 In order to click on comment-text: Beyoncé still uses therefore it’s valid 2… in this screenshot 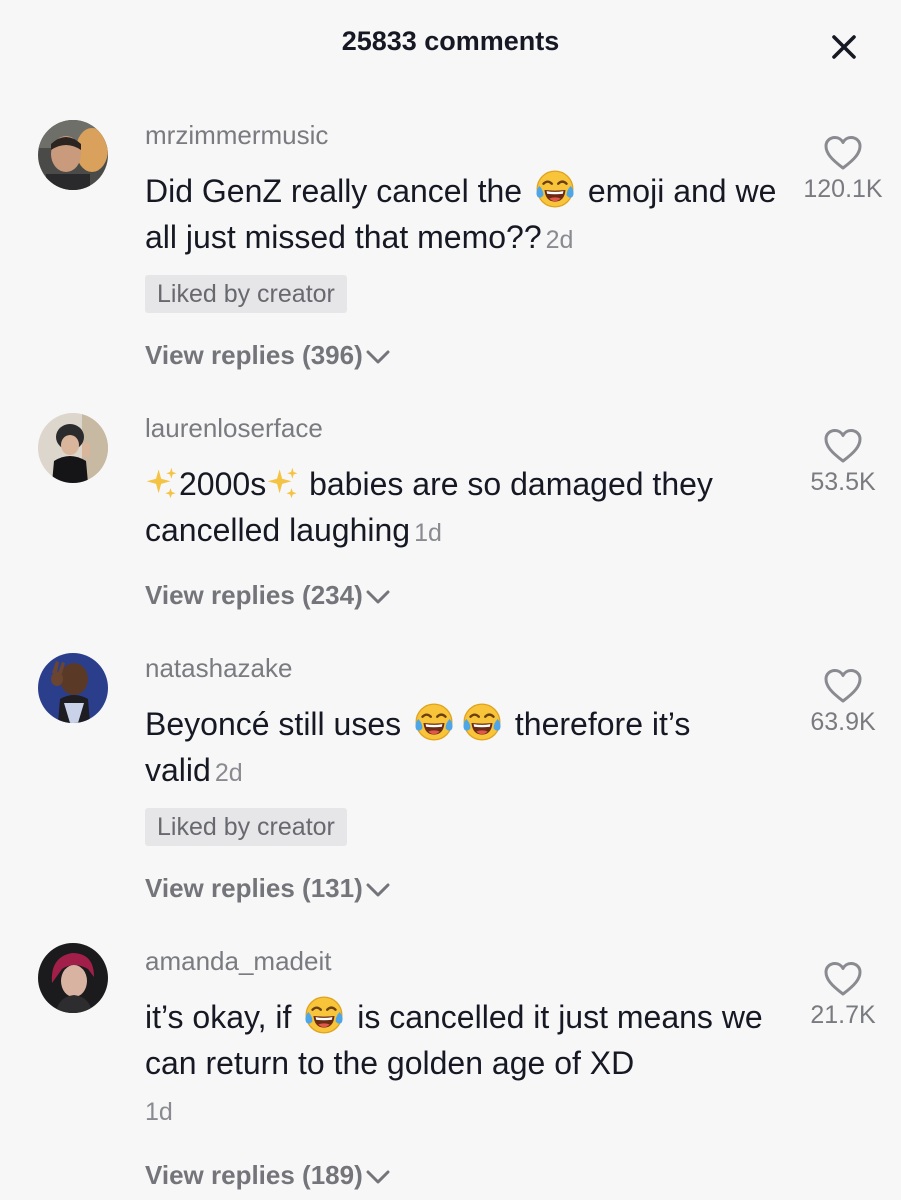, I will do `click(465, 748)`.